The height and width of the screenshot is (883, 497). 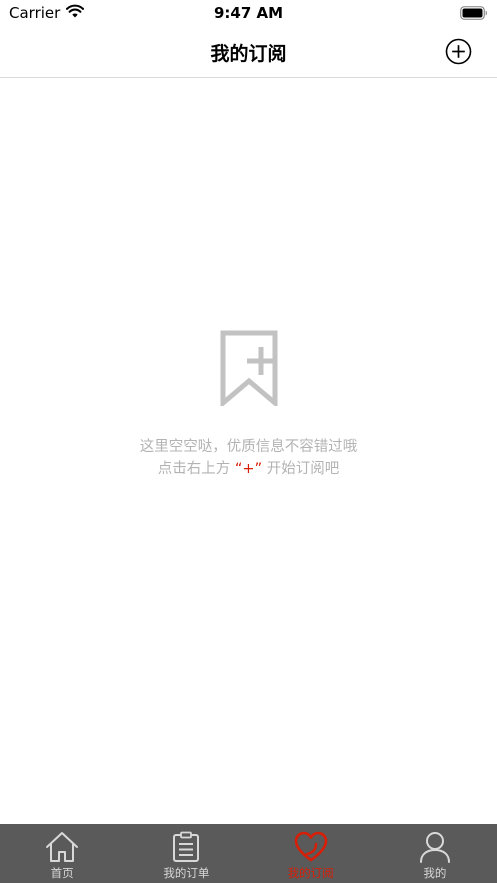 I want to click on tab-home: 首页, so click(x=62, y=853).